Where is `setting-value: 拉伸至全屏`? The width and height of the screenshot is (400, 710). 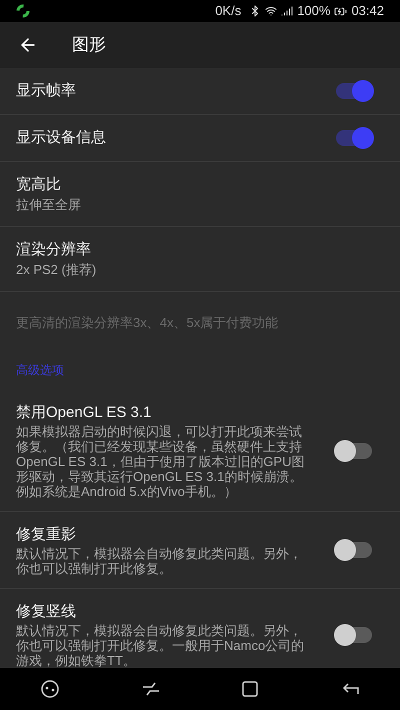 setting-value: 拉伸至全屏 is located at coordinates (49, 205).